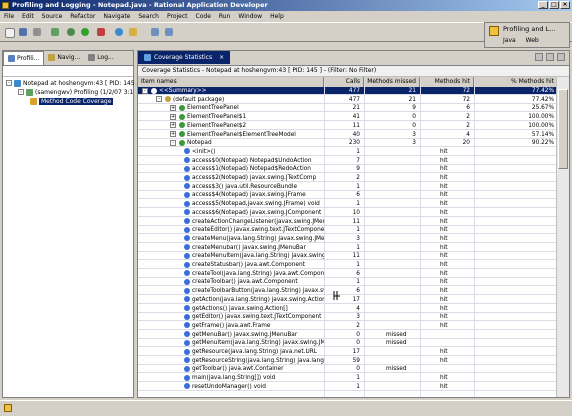 The width and height of the screenshot is (572, 416). What do you see at coordinates (447, 82) in the screenshot?
I see `column-header: Methods hit` at bounding box center [447, 82].